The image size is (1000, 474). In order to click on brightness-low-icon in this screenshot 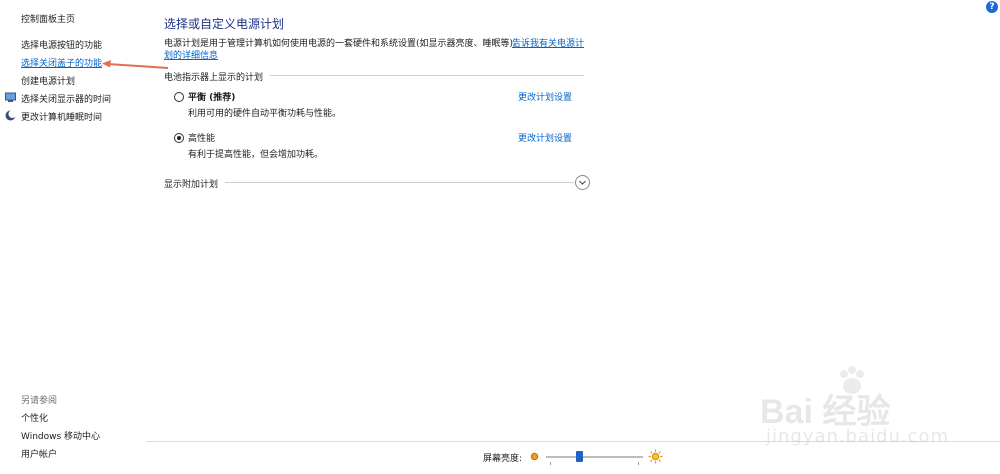, I will do `click(534, 456)`.